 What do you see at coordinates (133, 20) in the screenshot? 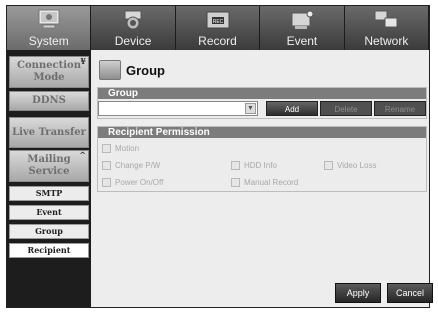
I see `camera-icon` at bounding box center [133, 20].